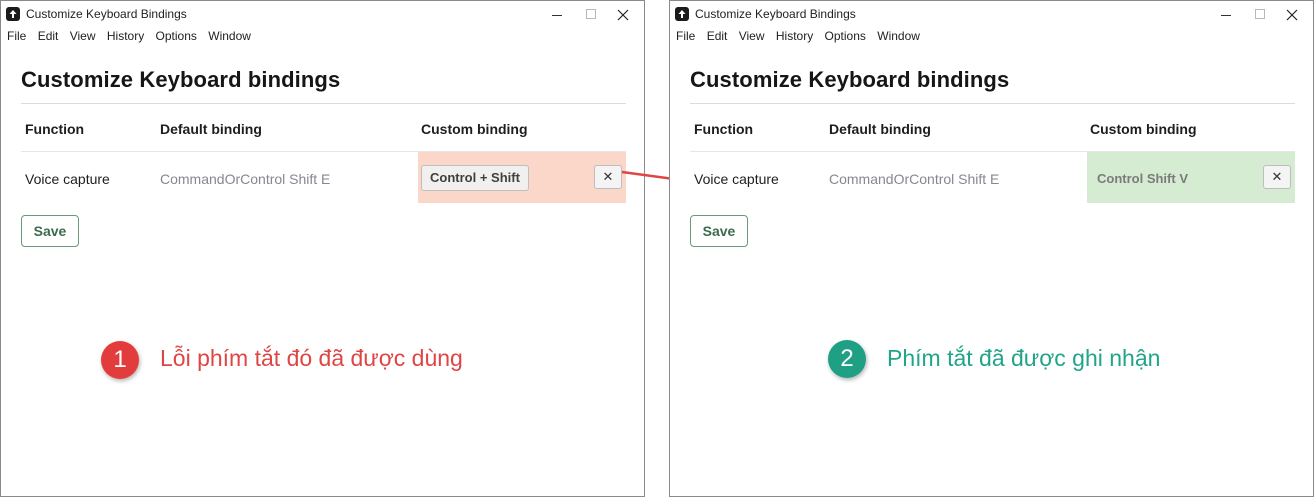  What do you see at coordinates (1142, 178) in the screenshot?
I see `custom-binding-value: Control Shift V` at bounding box center [1142, 178].